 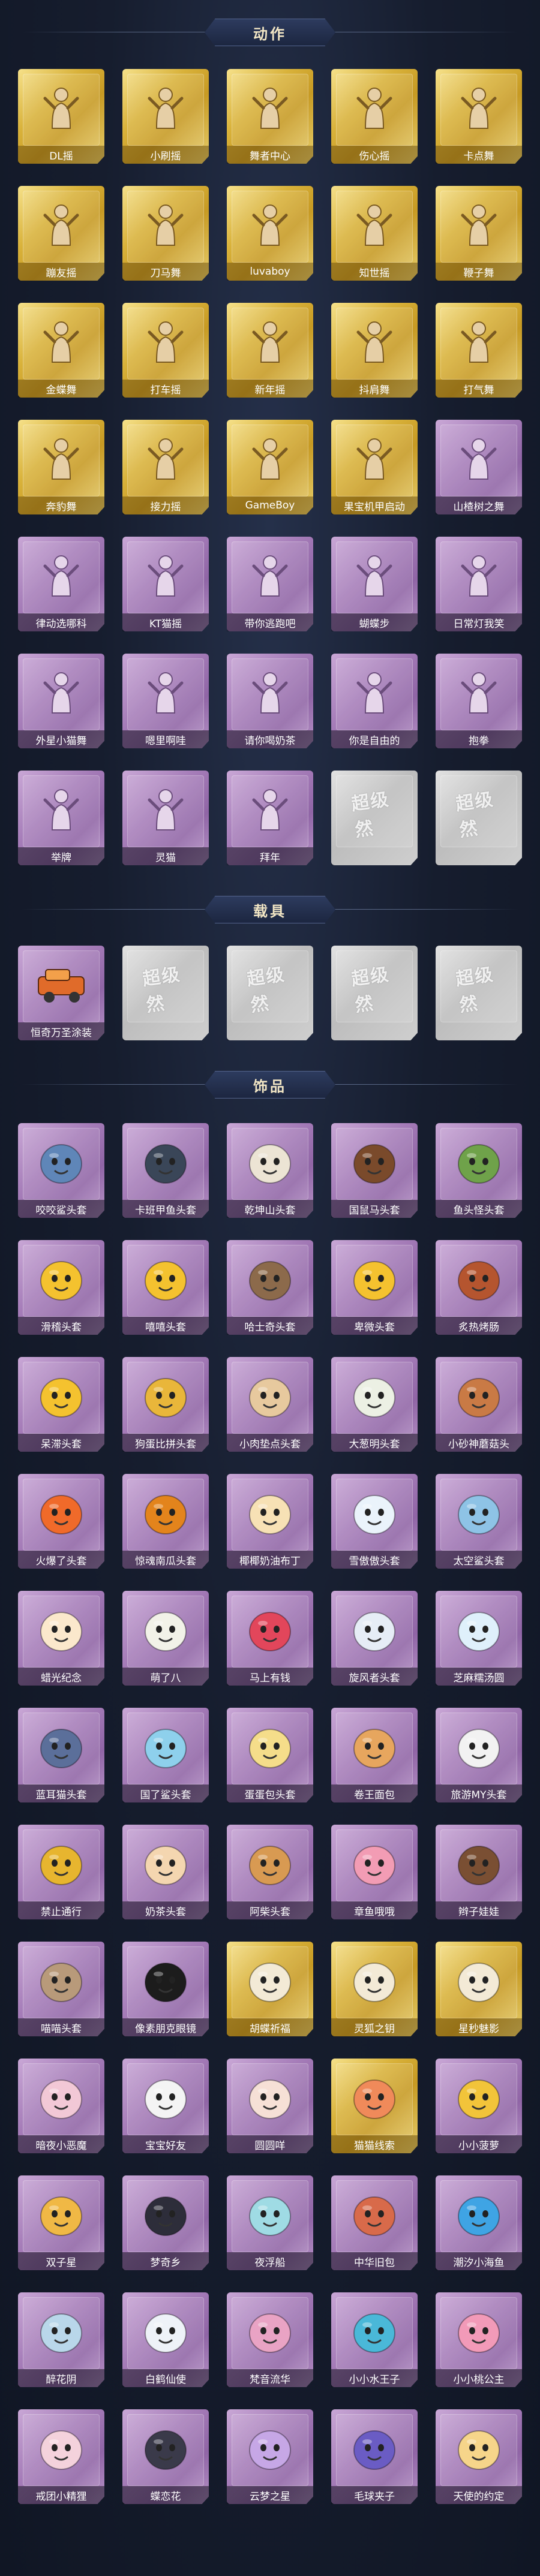 What do you see at coordinates (61, 584) in the screenshot?
I see `item-card: 律动选哪科` at bounding box center [61, 584].